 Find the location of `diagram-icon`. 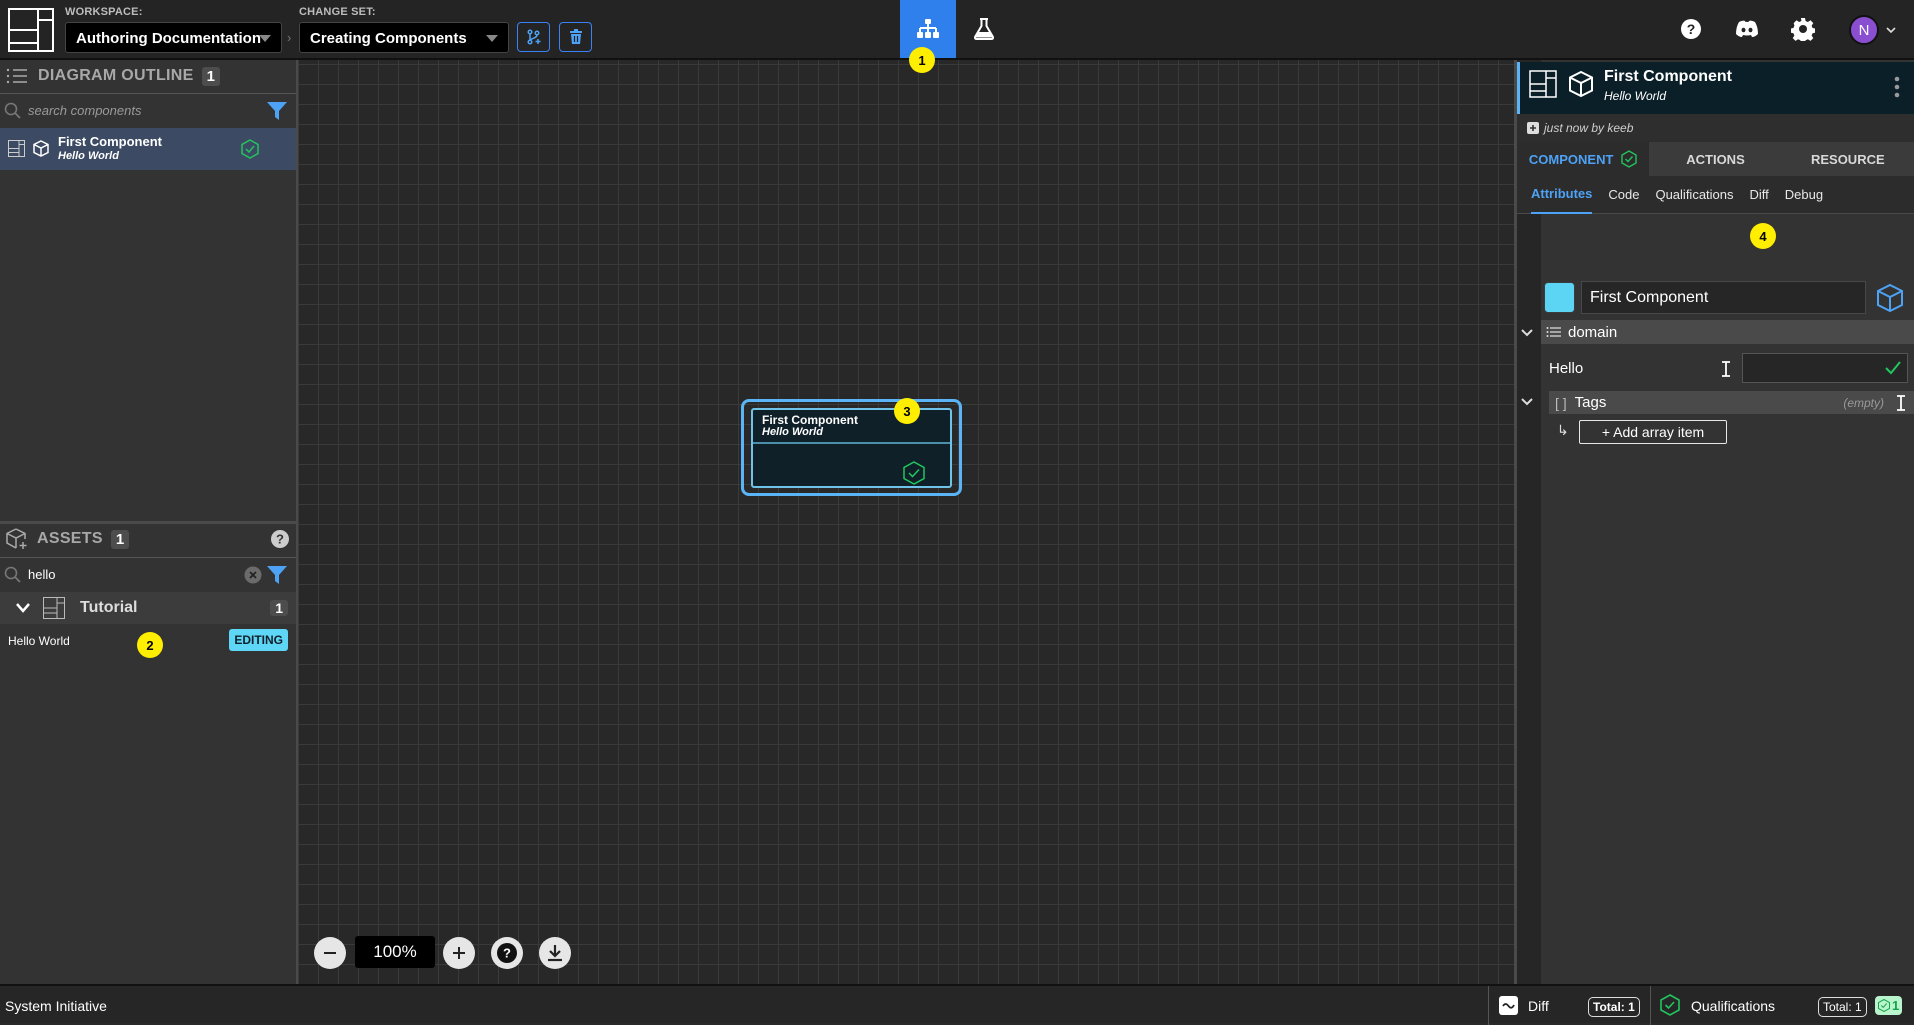

diagram-icon is located at coordinates (928, 28).